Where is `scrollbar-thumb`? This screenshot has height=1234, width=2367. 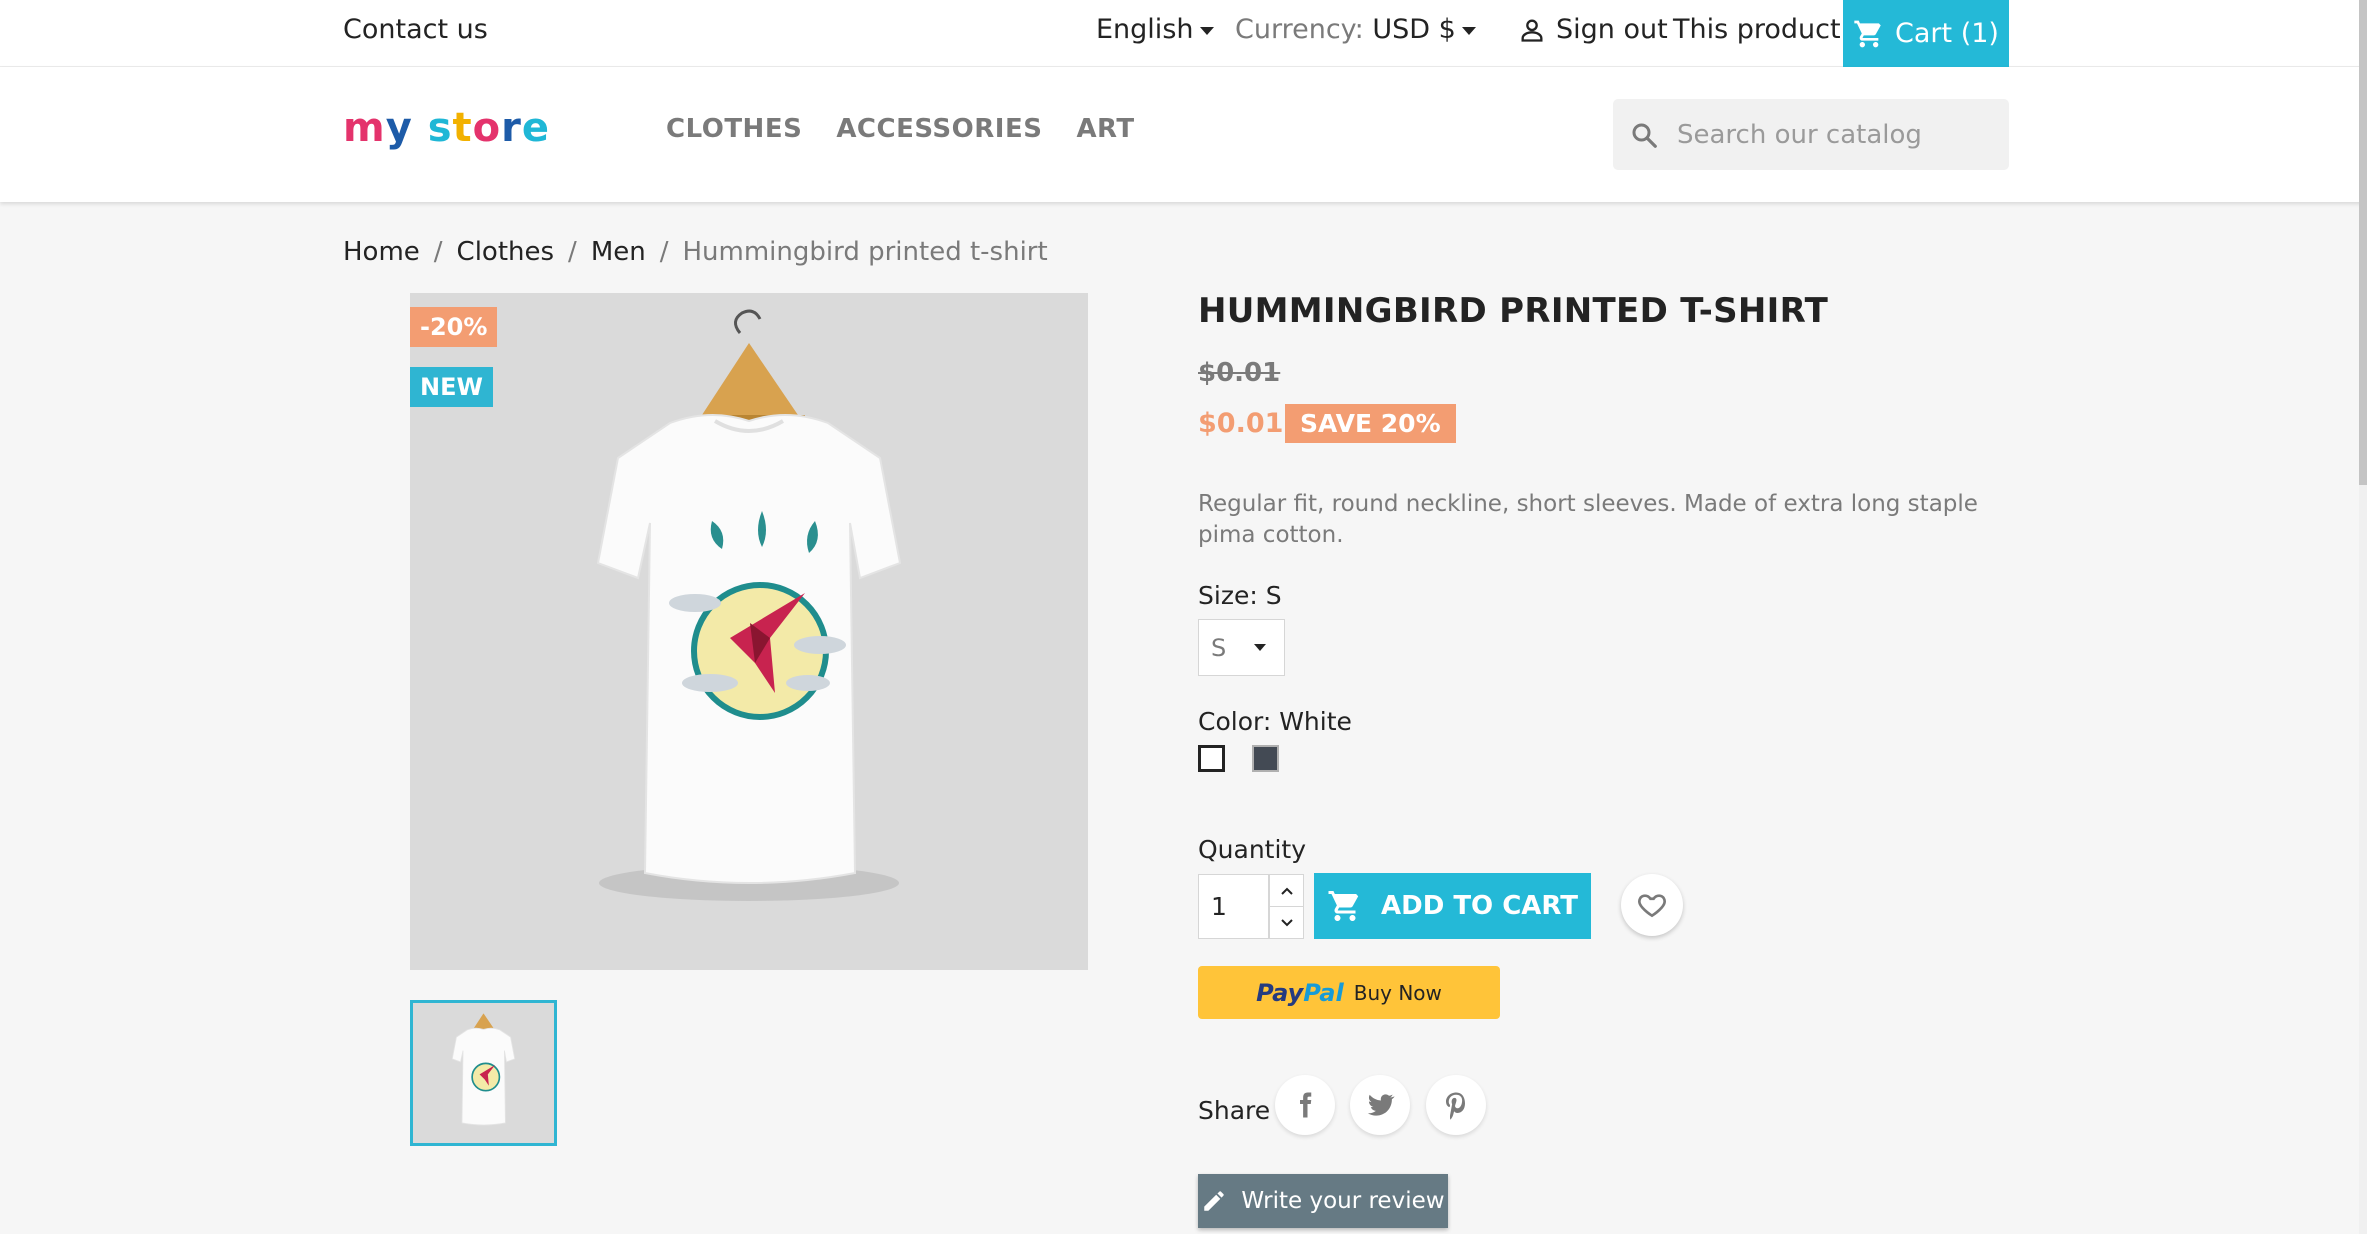
scrollbar-thumb is located at coordinates (2363, 242).